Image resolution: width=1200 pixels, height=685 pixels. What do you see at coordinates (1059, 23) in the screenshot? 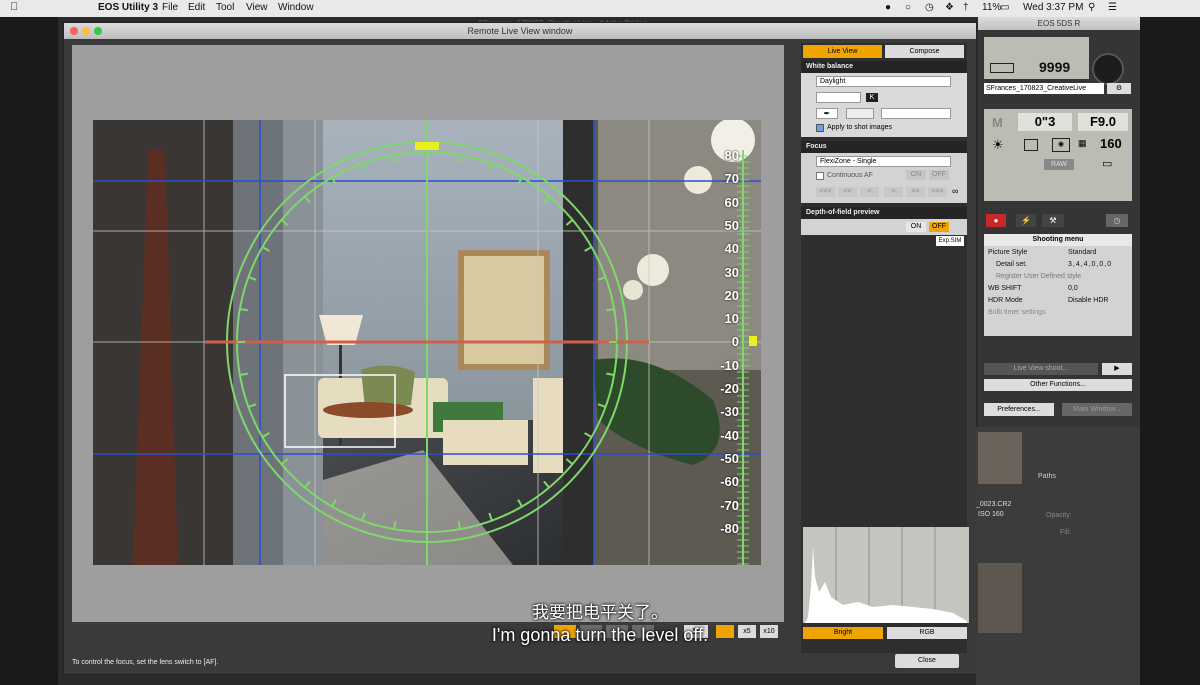
I see `camera-panel-titlebar: EOS 5DS R` at bounding box center [1059, 23].